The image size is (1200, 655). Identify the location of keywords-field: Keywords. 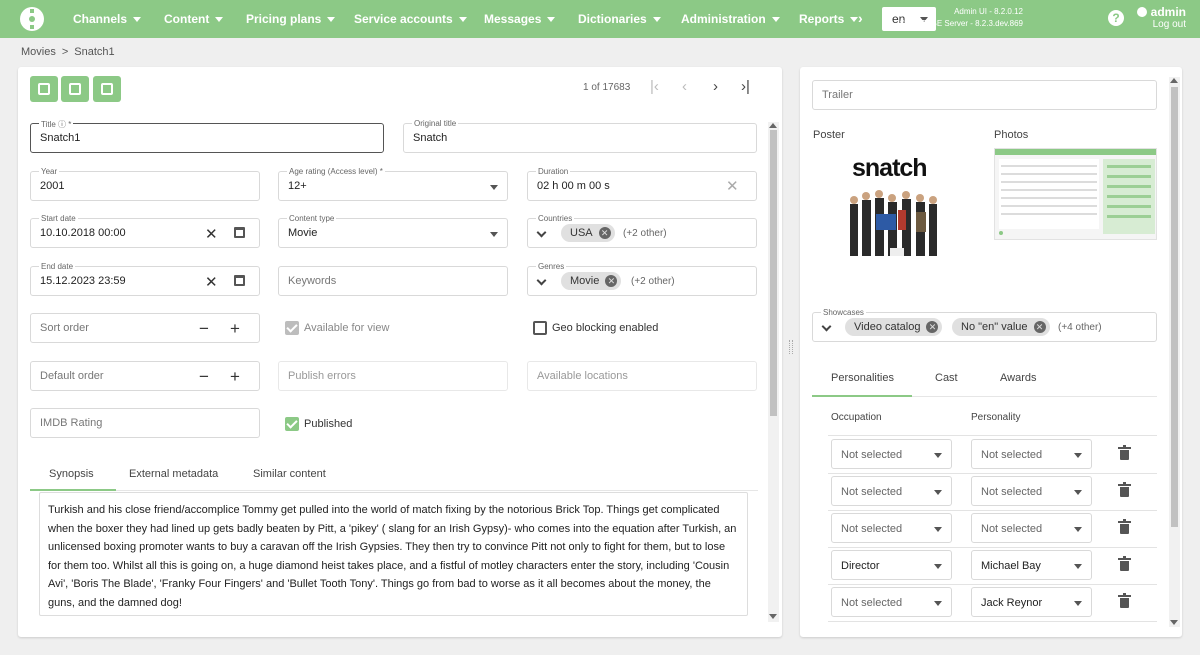
(393, 281).